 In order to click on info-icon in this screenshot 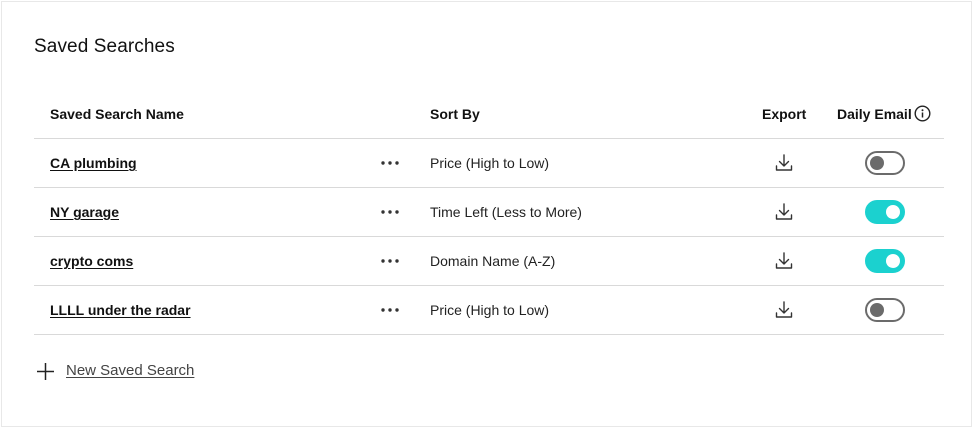, I will do `click(922, 113)`.